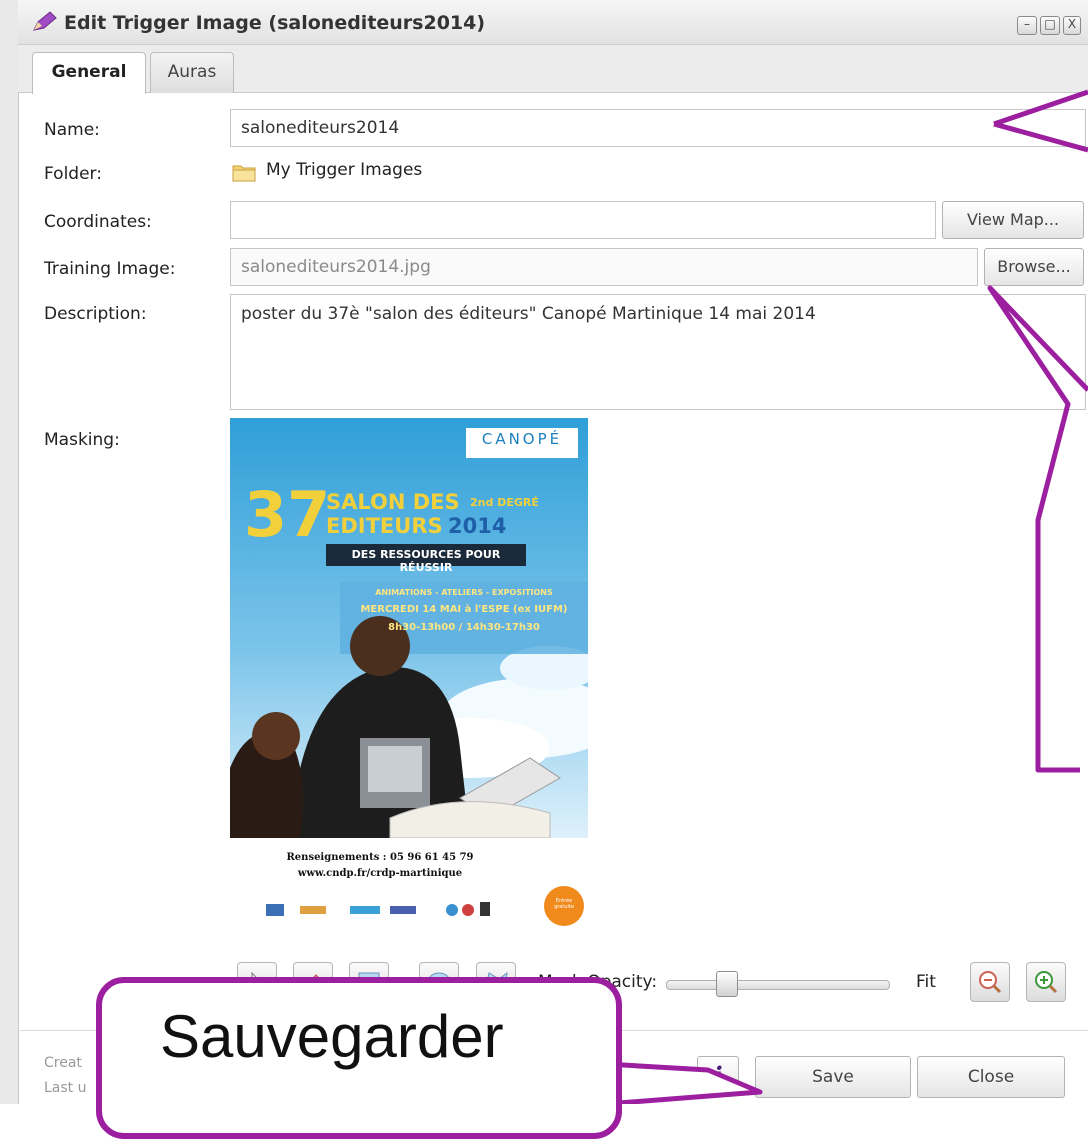  Describe the element at coordinates (684, 1082) in the screenshot. I see `save-callout-pointer` at that location.